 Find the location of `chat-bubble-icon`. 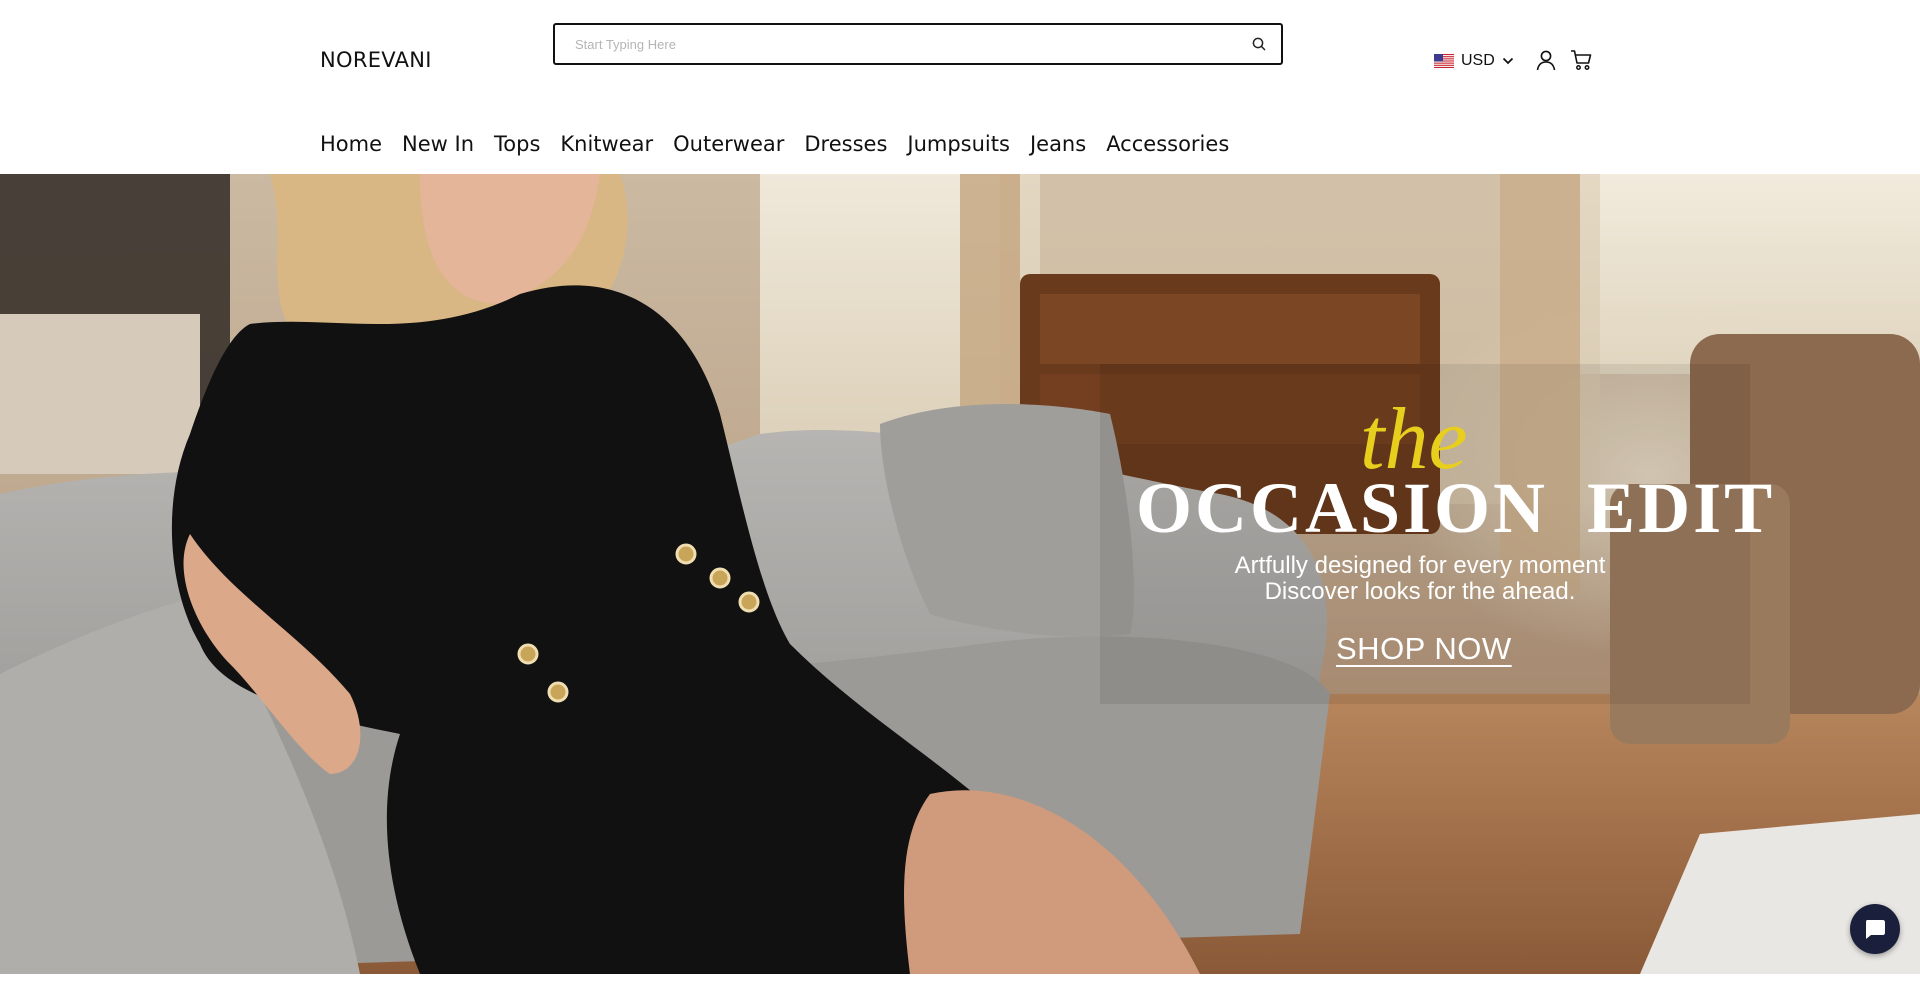

chat-bubble-icon is located at coordinates (1875, 929).